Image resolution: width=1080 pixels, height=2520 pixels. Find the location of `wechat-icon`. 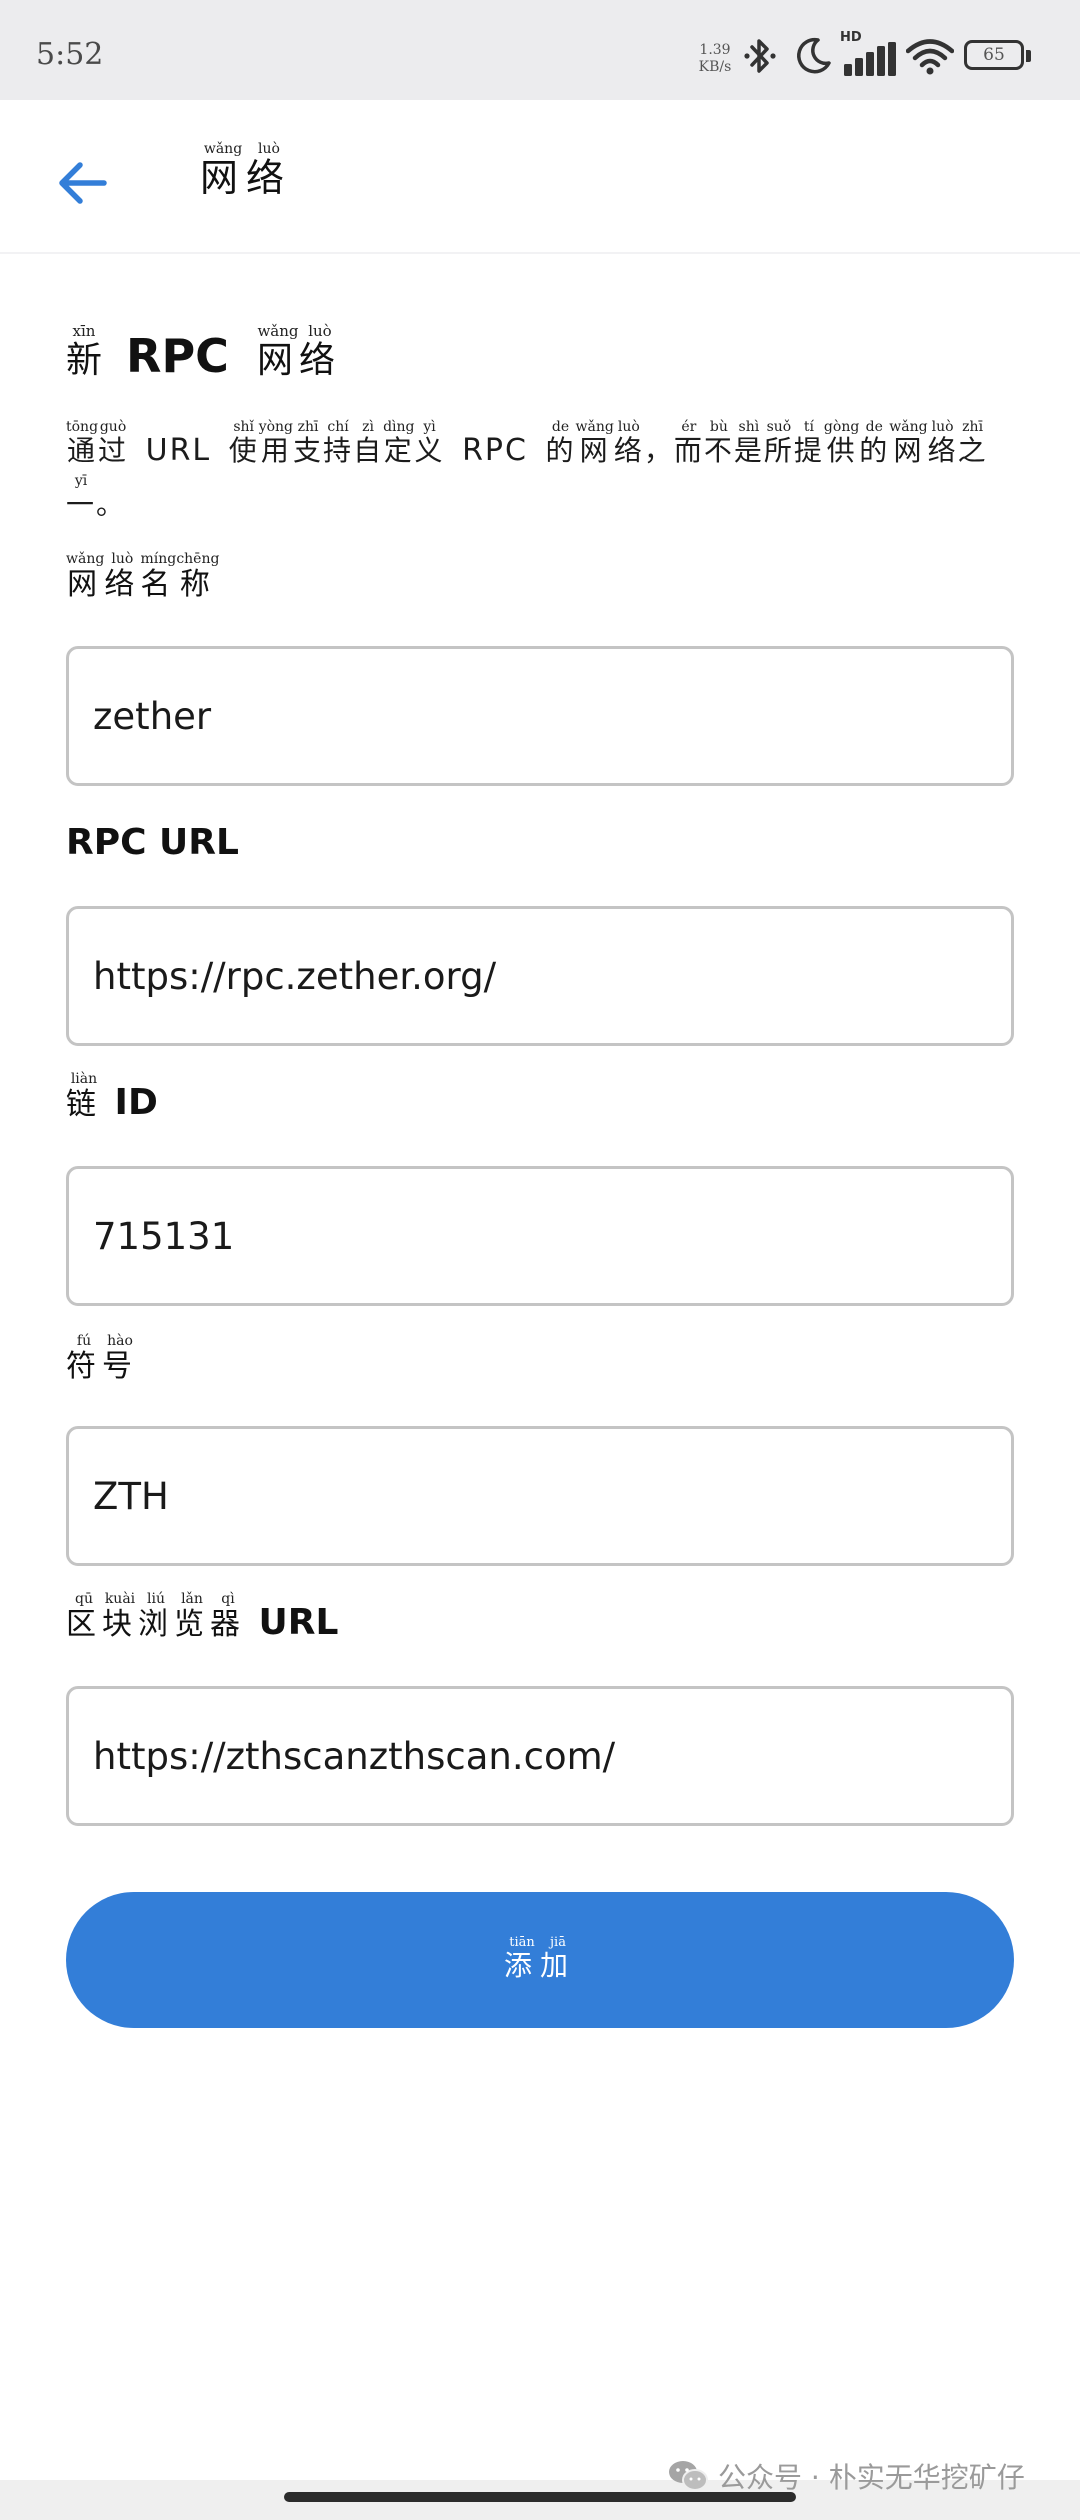

wechat-icon is located at coordinates (688, 2476).